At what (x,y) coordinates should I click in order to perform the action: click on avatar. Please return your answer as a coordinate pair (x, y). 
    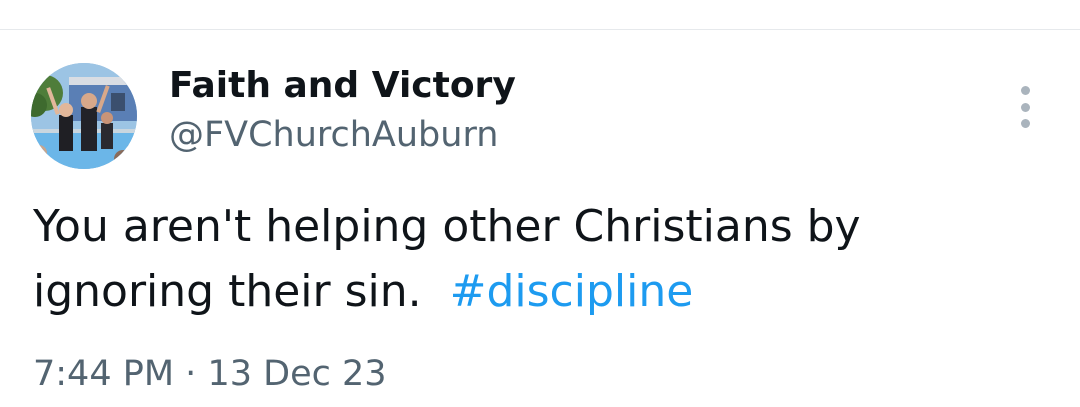
    Looking at the image, I should click on (84, 116).